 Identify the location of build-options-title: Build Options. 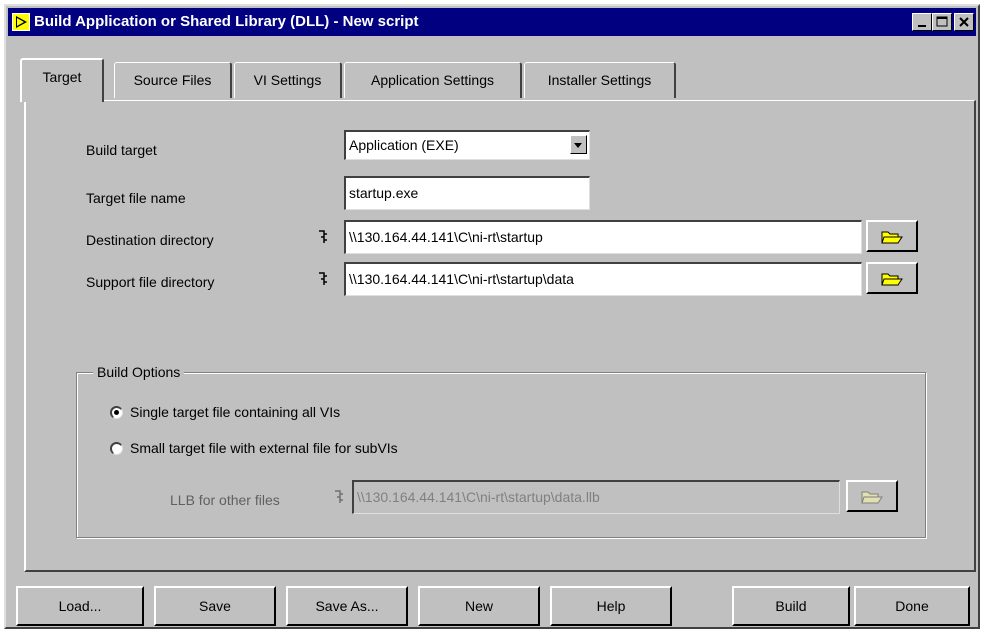
(139, 372).